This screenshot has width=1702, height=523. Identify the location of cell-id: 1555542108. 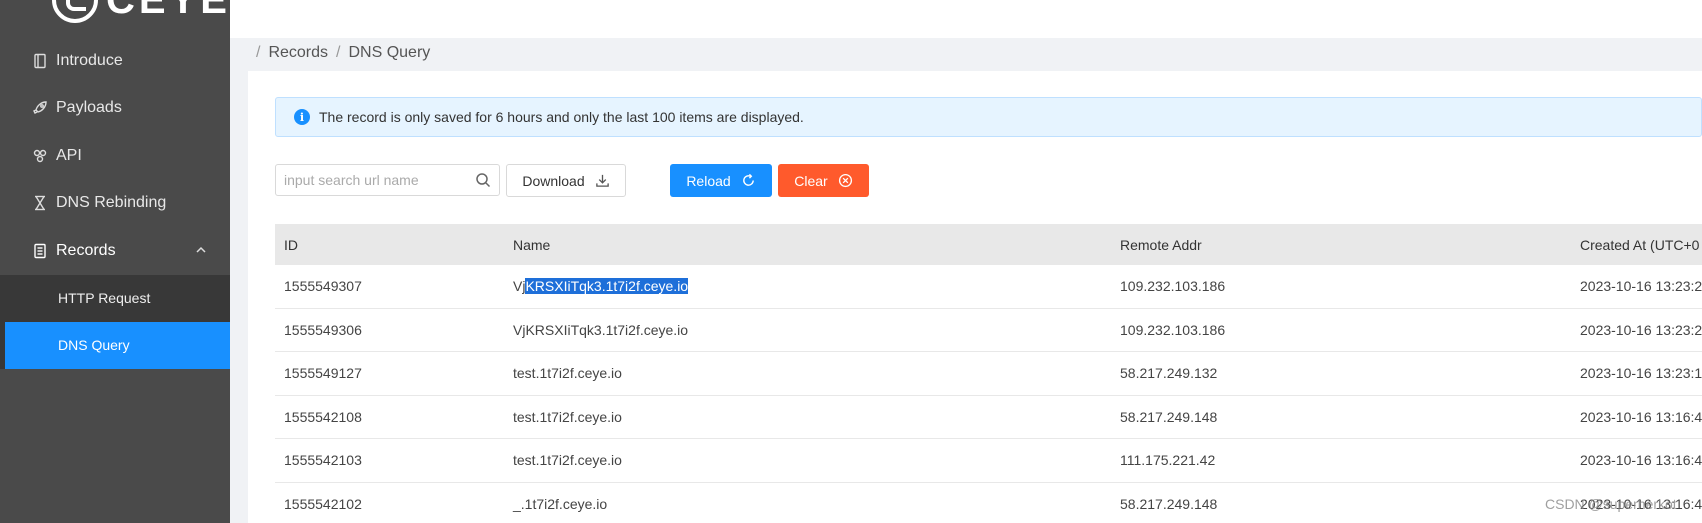
(323, 416).